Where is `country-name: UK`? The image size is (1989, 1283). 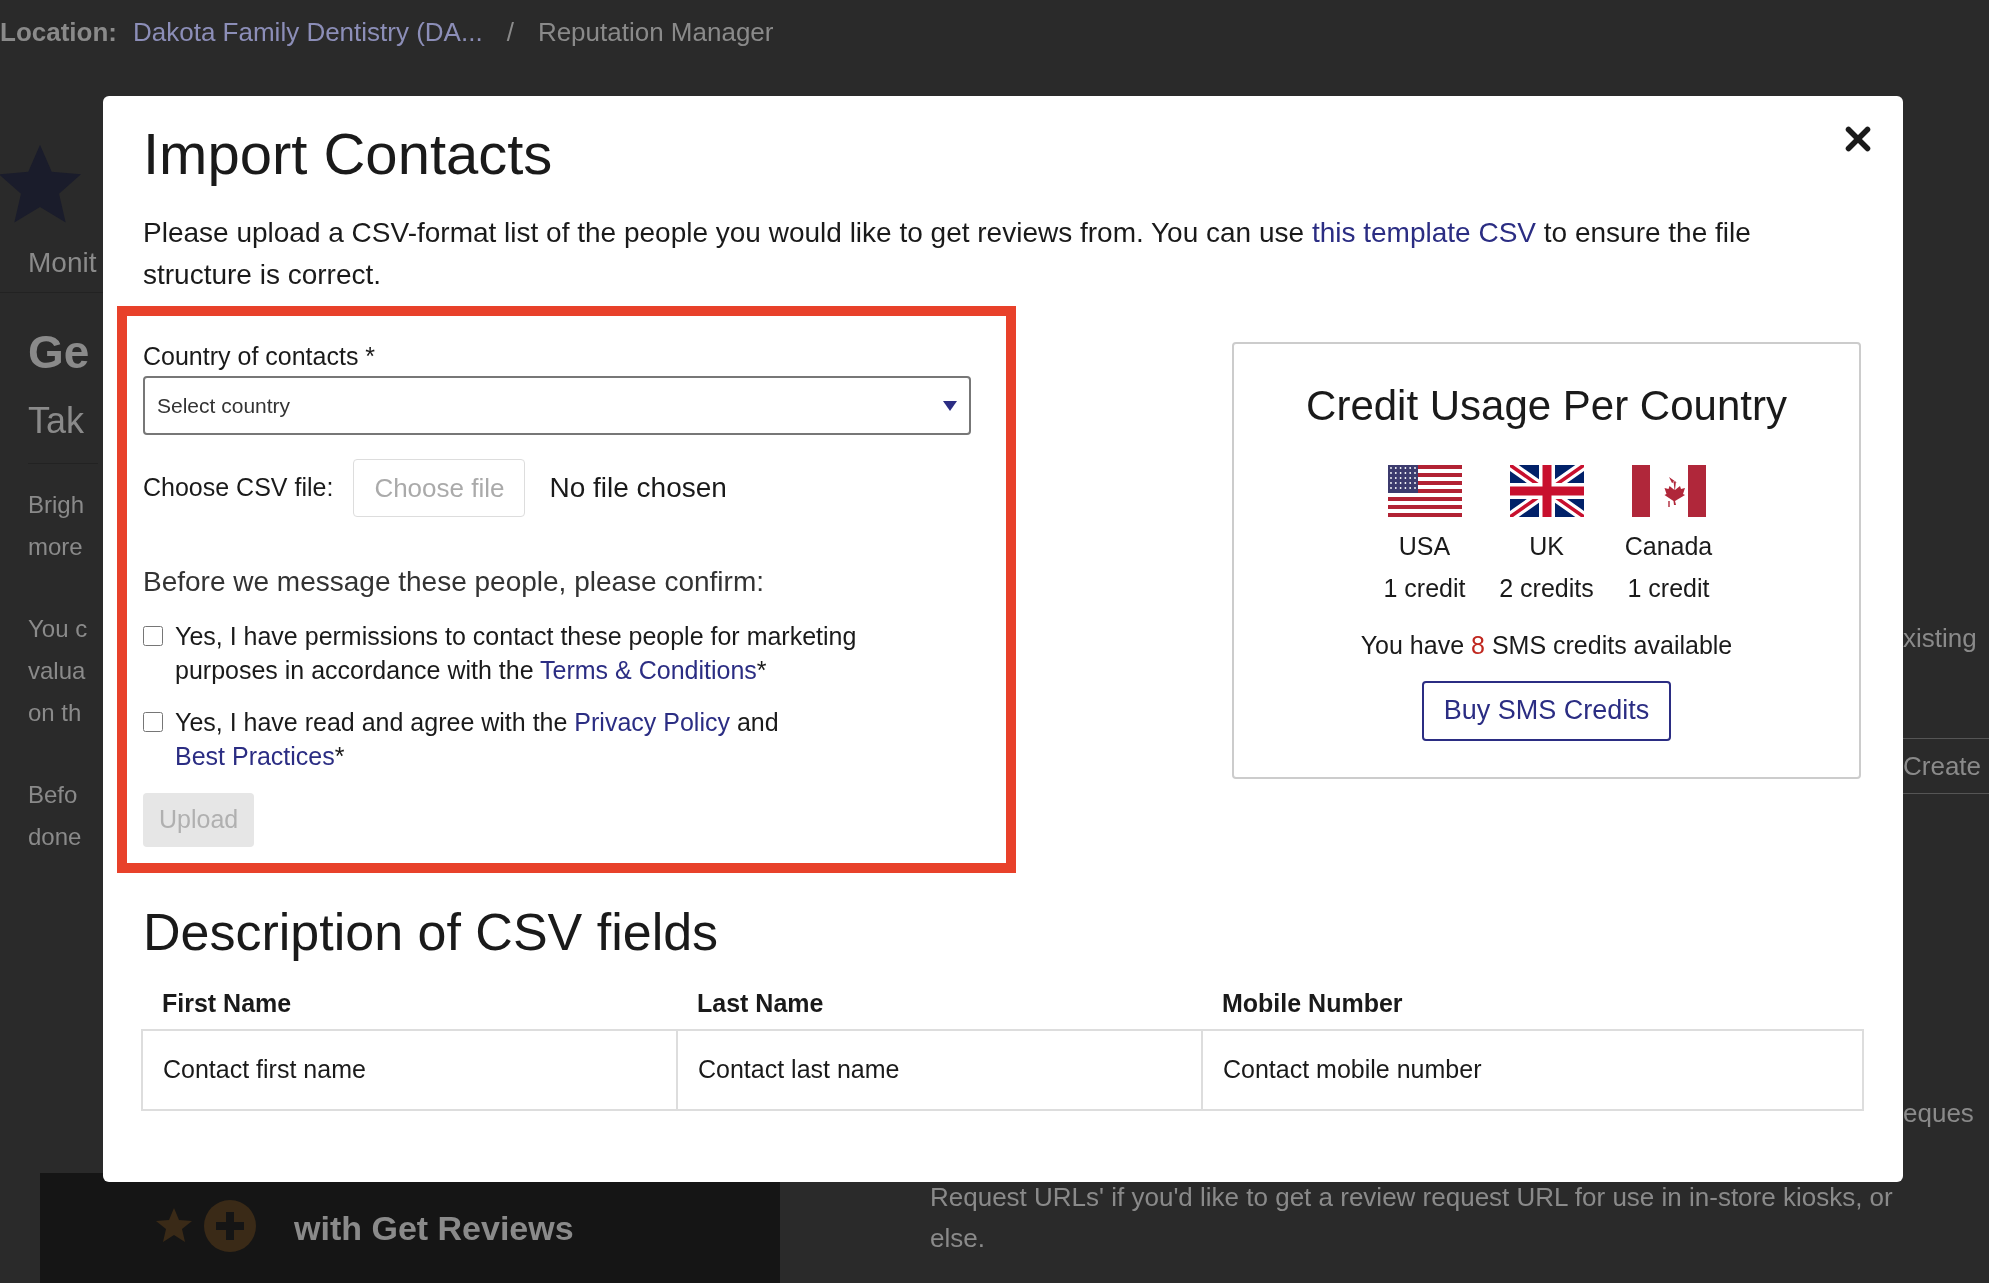 country-name: UK is located at coordinates (1546, 546).